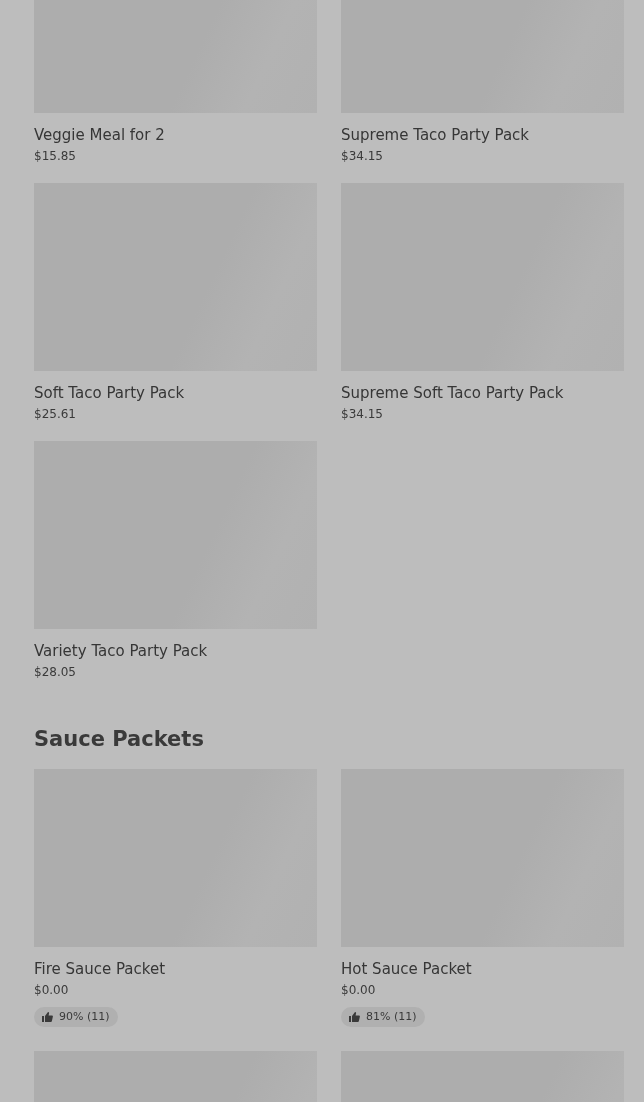  What do you see at coordinates (121, 651) in the screenshot?
I see `product-name: Variety Taco Party Pack` at bounding box center [121, 651].